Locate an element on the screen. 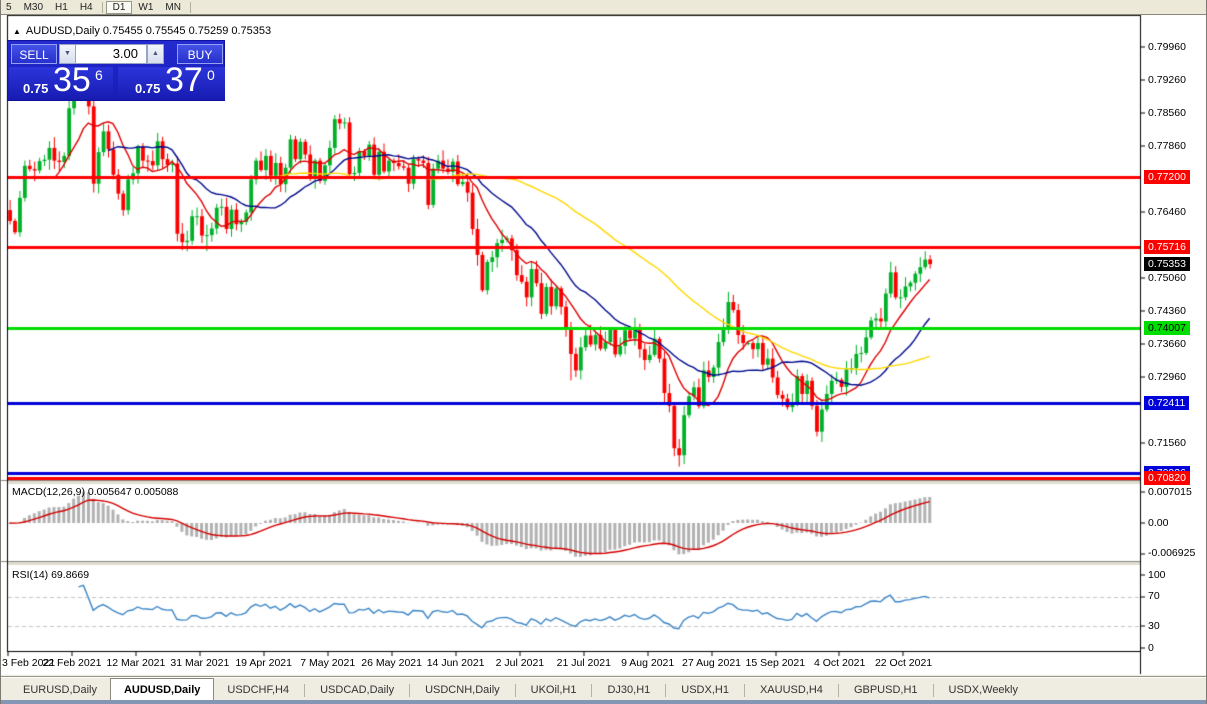  price-axis-label: 0.77860 is located at coordinates (1167, 145).